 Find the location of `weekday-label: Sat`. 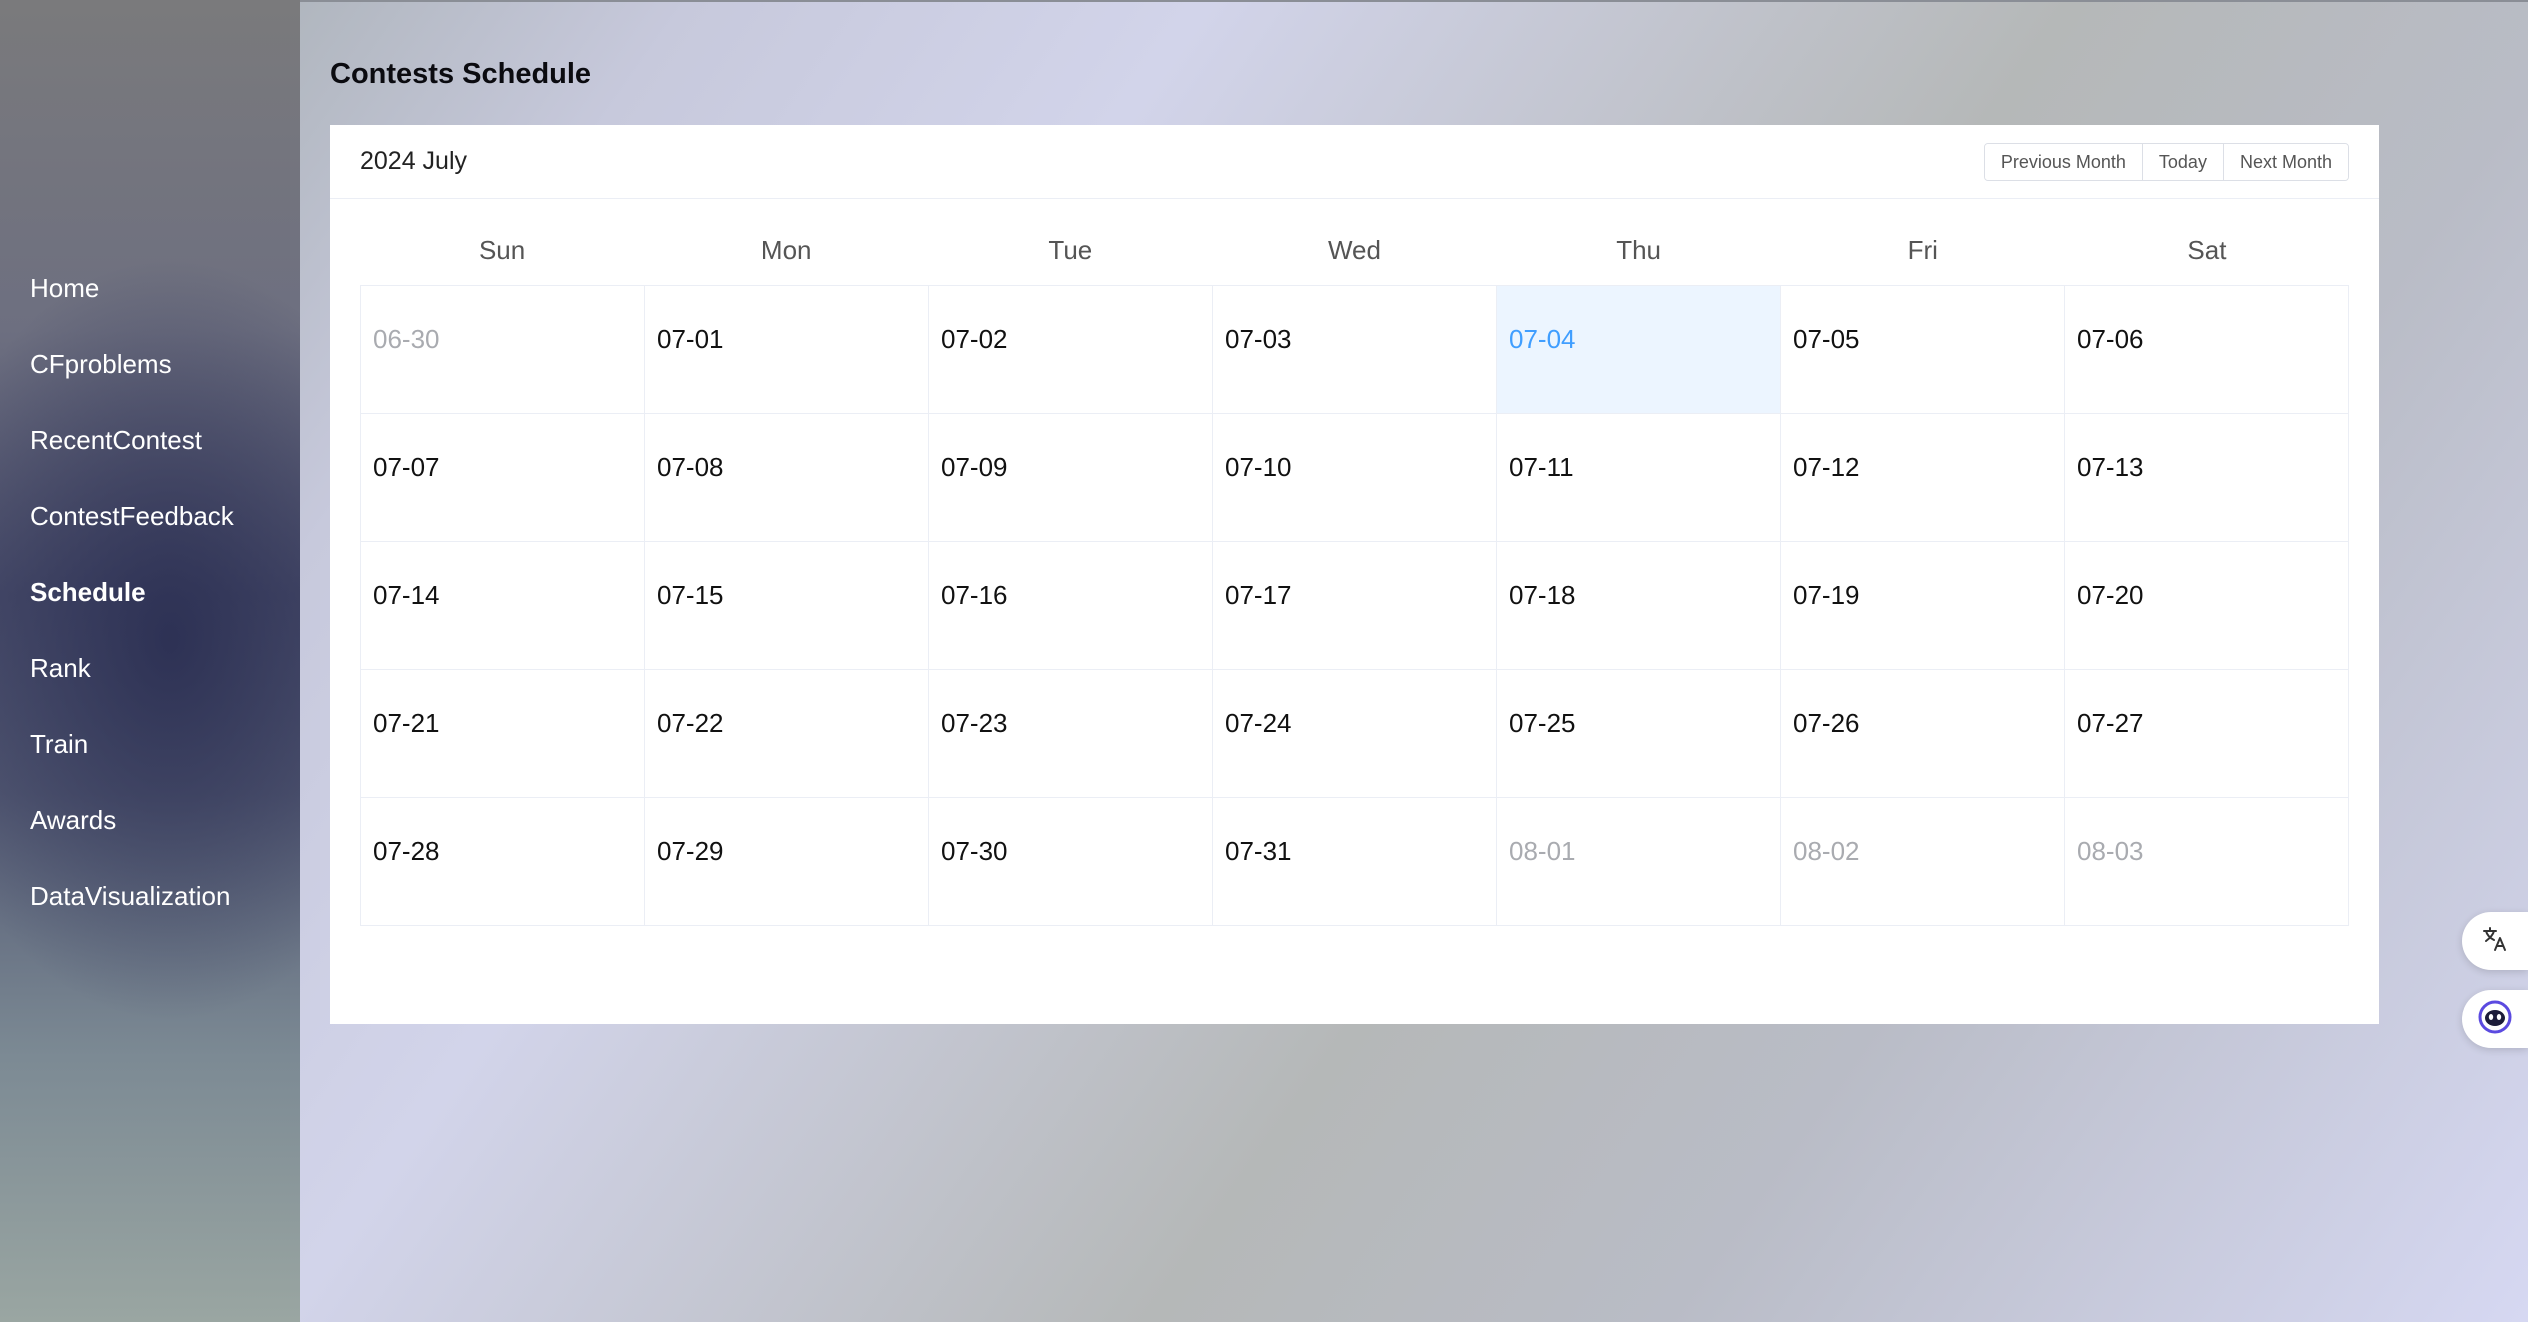

weekday-label: Sat is located at coordinates (2207, 250).